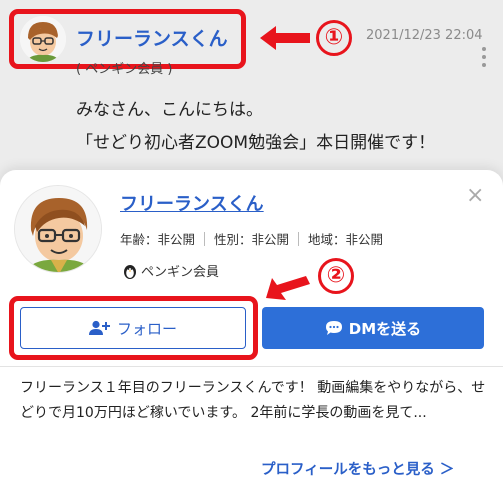 The width and height of the screenshot is (503, 488). I want to click on highlight-box-follow, so click(133, 328).